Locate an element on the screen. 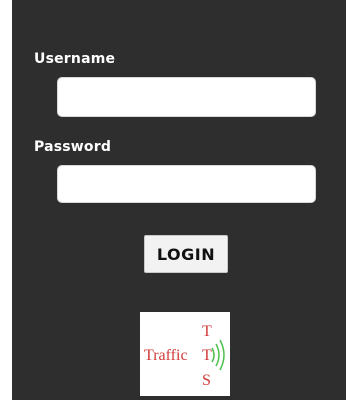  traffic-logo: Traffic T T S is located at coordinates (185, 354).